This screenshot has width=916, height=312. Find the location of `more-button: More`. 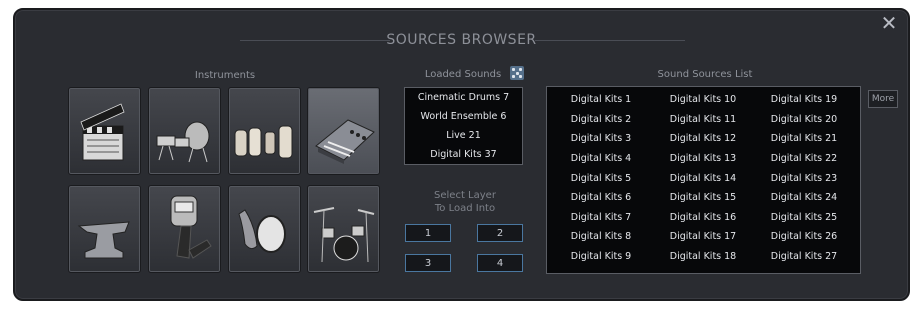

more-button: More is located at coordinates (883, 99).